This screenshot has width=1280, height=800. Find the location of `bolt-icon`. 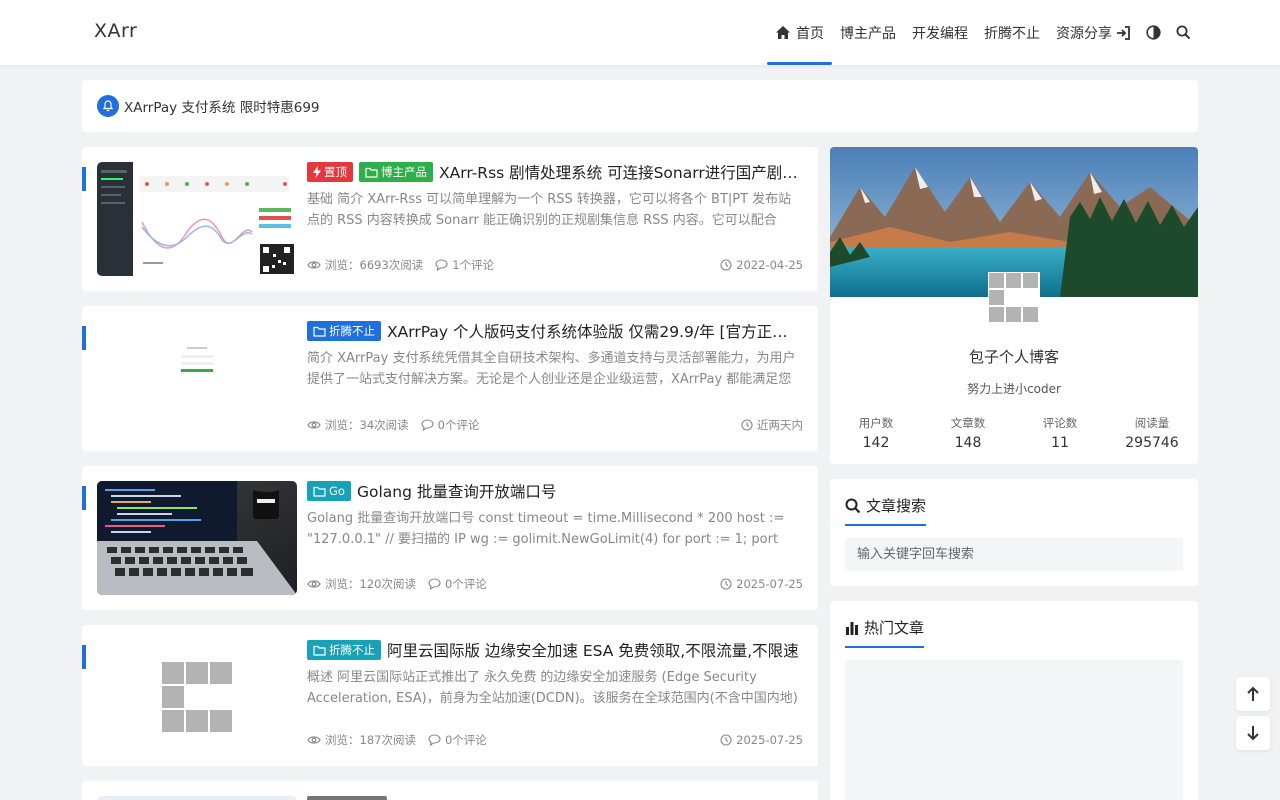

bolt-icon is located at coordinates (317, 172).